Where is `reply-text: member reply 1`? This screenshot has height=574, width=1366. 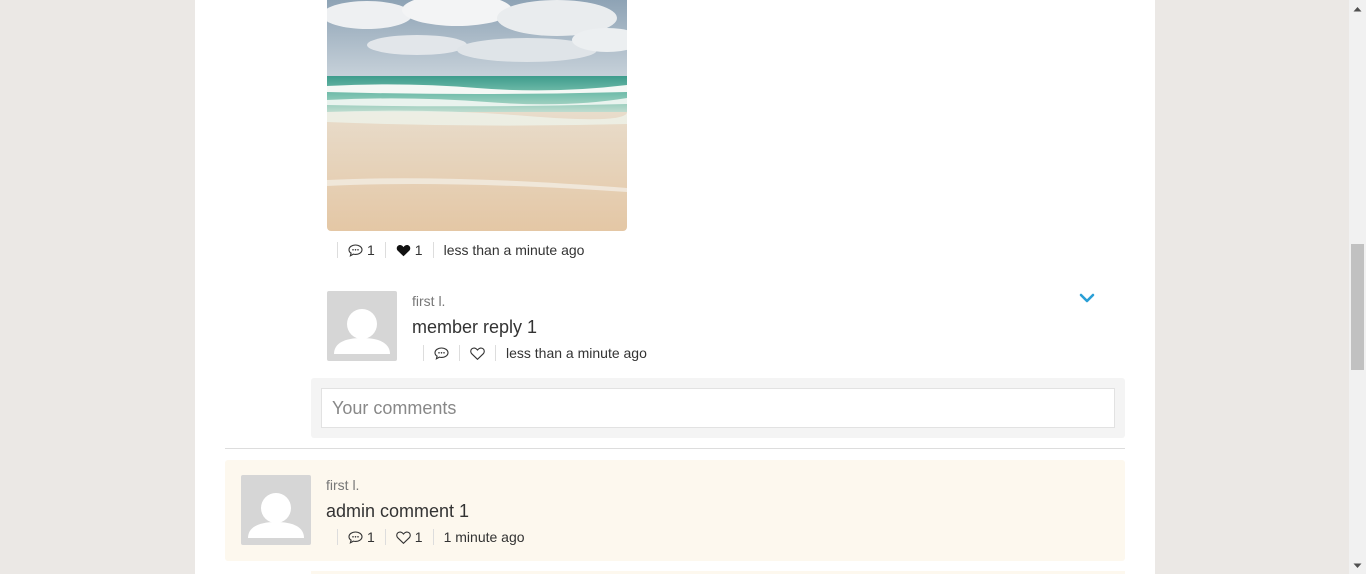
reply-text: member reply 1 is located at coordinates (475, 327).